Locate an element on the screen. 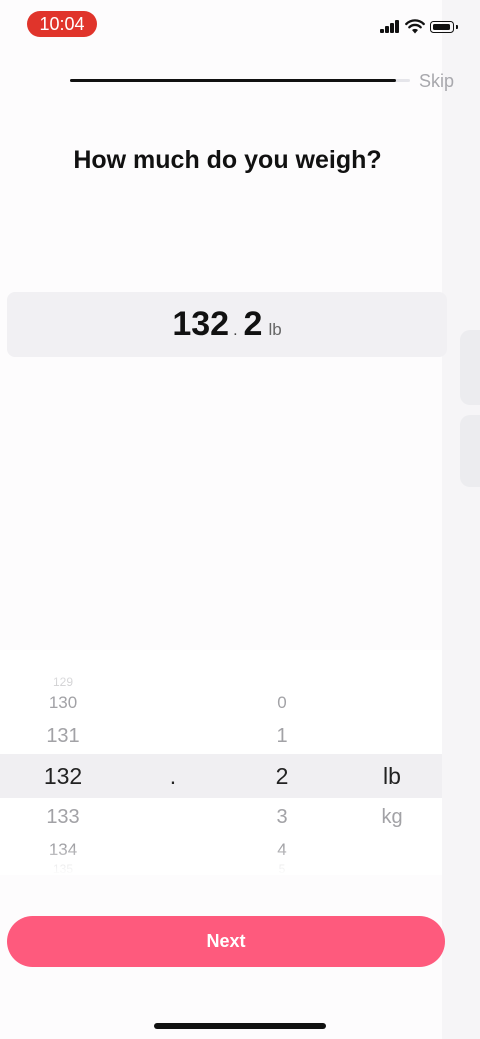 This screenshot has width=480, height=1039. unit-picker-column: lb kg is located at coordinates (392, 762).